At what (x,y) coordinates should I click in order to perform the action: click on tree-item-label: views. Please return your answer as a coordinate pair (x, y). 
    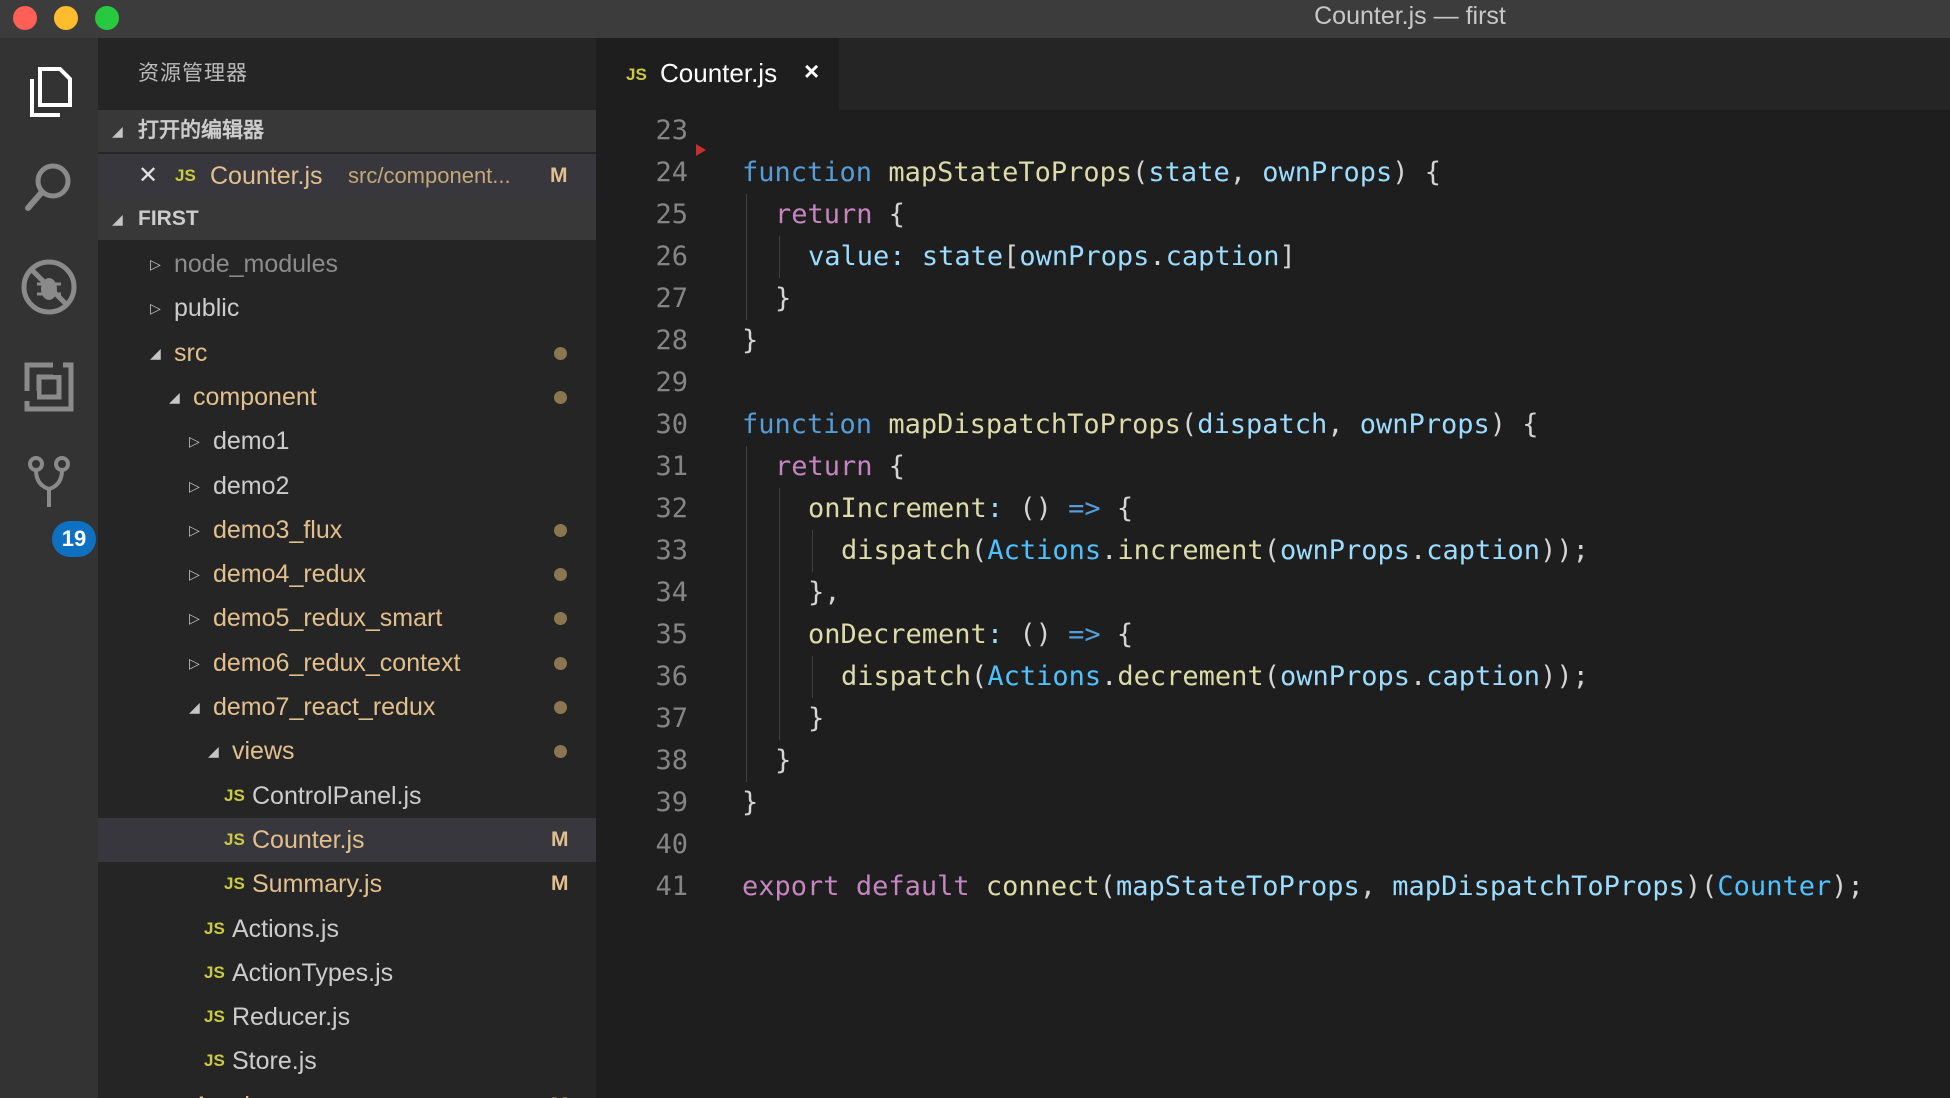
    Looking at the image, I should click on (263, 751).